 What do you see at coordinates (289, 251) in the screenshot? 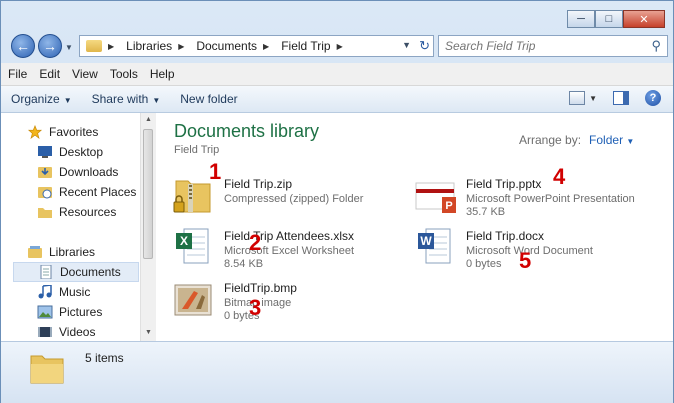
I see `file-type: Microsoft Excel Worksheet` at bounding box center [289, 251].